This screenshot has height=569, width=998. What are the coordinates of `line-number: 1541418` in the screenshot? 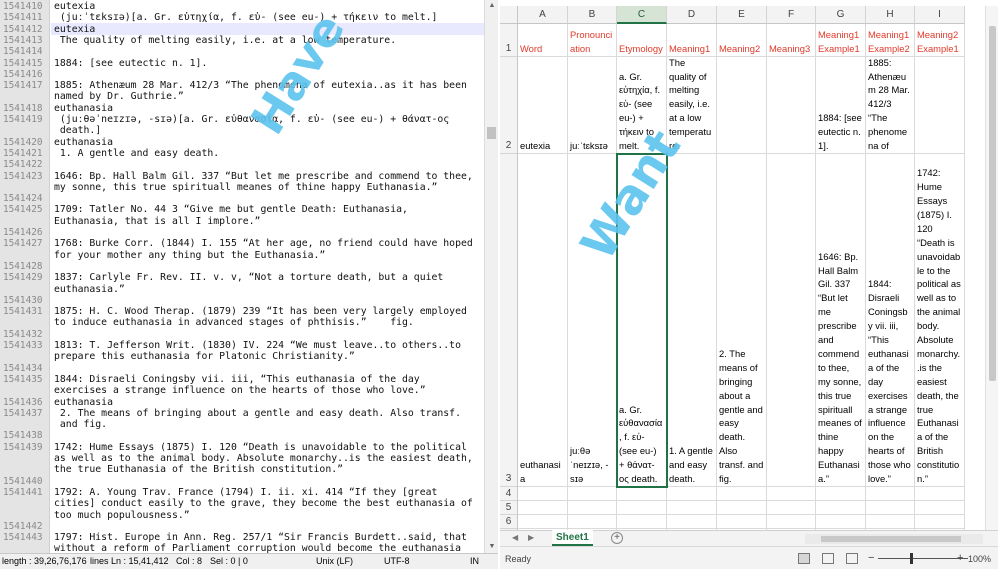 It's located at (23, 108).